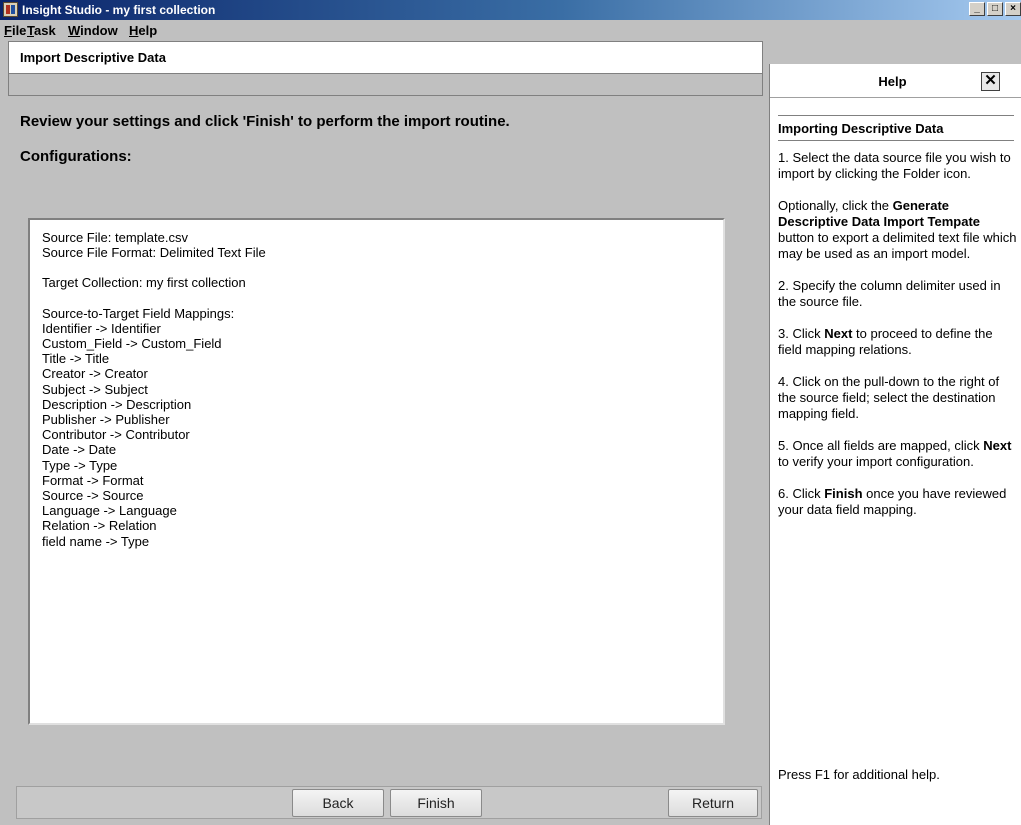 Image resolution: width=1021 pixels, height=825 pixels. What do you see at coordinates (96, 541) in the screenshot?
I see `mapping-line: field name -> Type` at bounding box center [96, 541].